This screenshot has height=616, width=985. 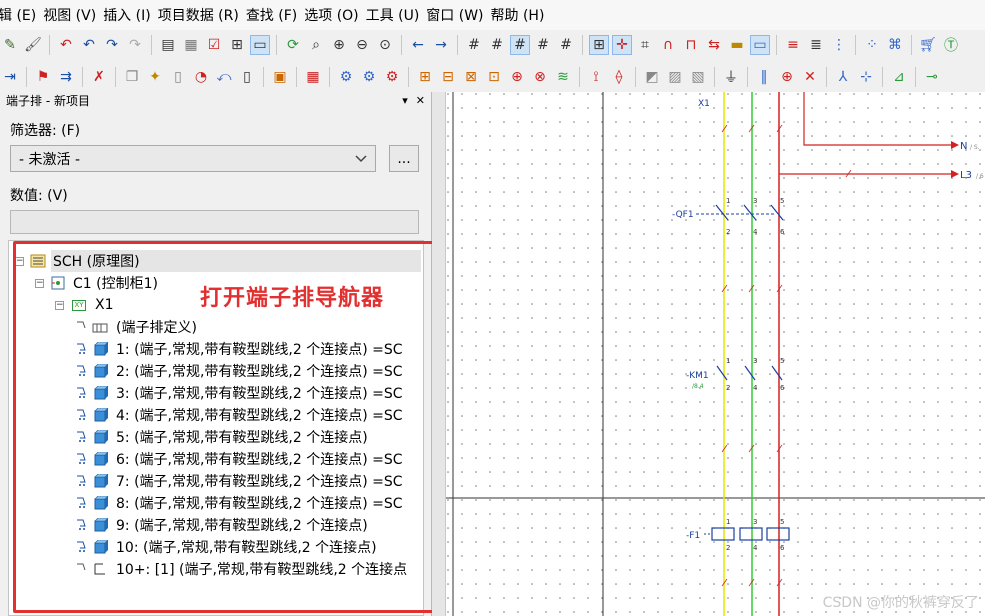 I want to click on menu-edit: 辑 (E), so click(x=21, y=15).